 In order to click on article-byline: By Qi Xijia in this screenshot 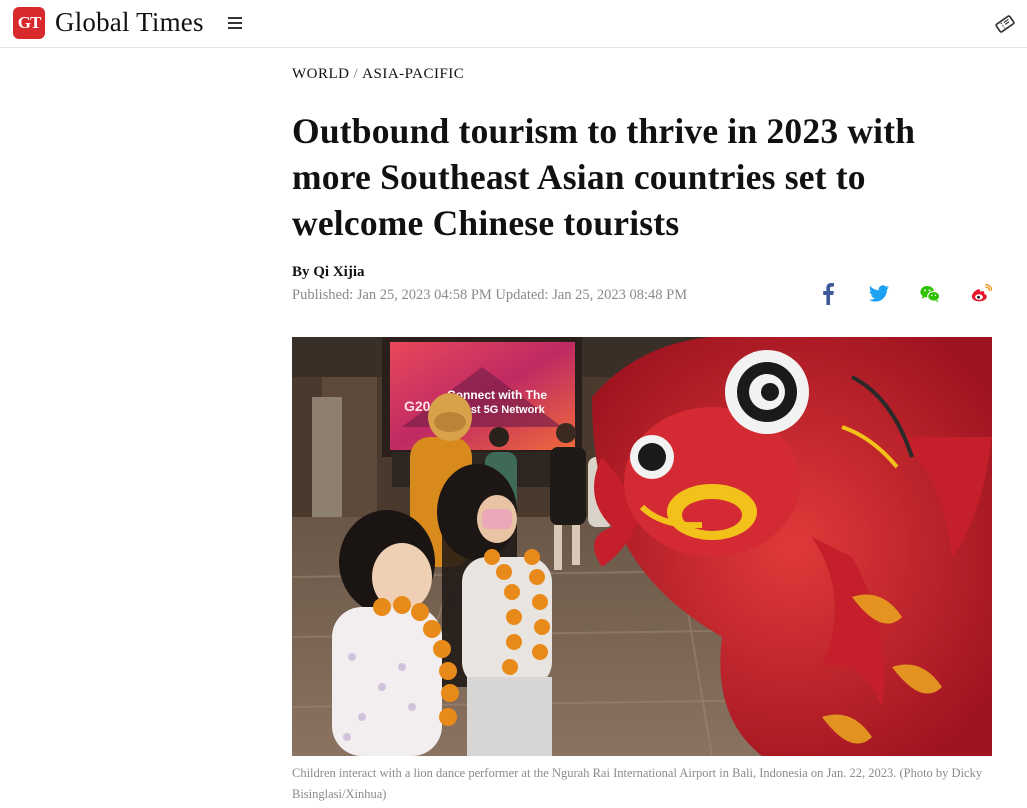, I will do `click(328, 272)`.